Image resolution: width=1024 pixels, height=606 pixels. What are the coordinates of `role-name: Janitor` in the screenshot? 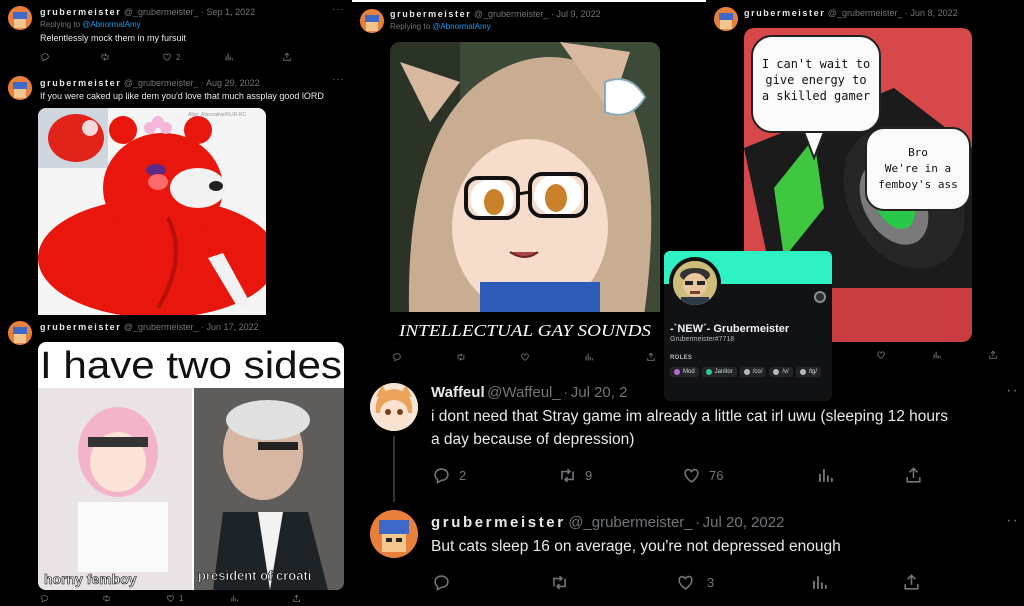 It's located at (723, 372).